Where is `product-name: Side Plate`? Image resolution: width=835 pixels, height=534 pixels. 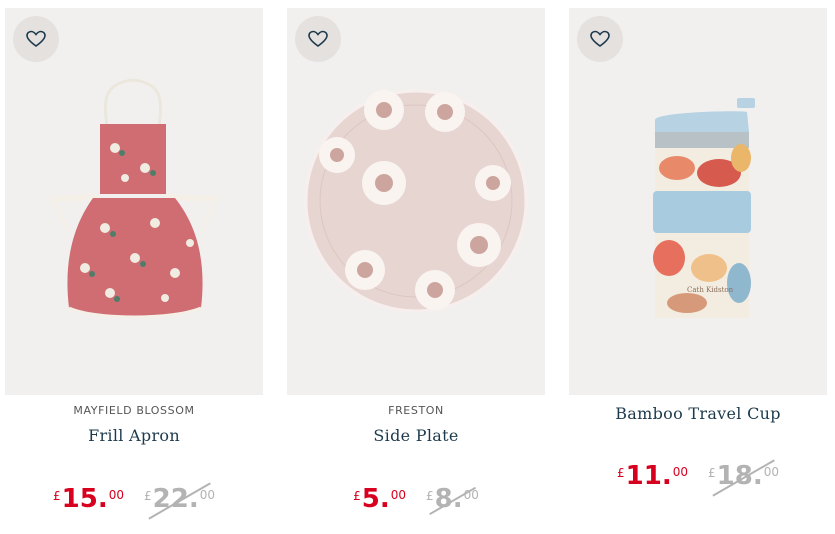
product-name: Side Plate is located at coordinates (416, 435).